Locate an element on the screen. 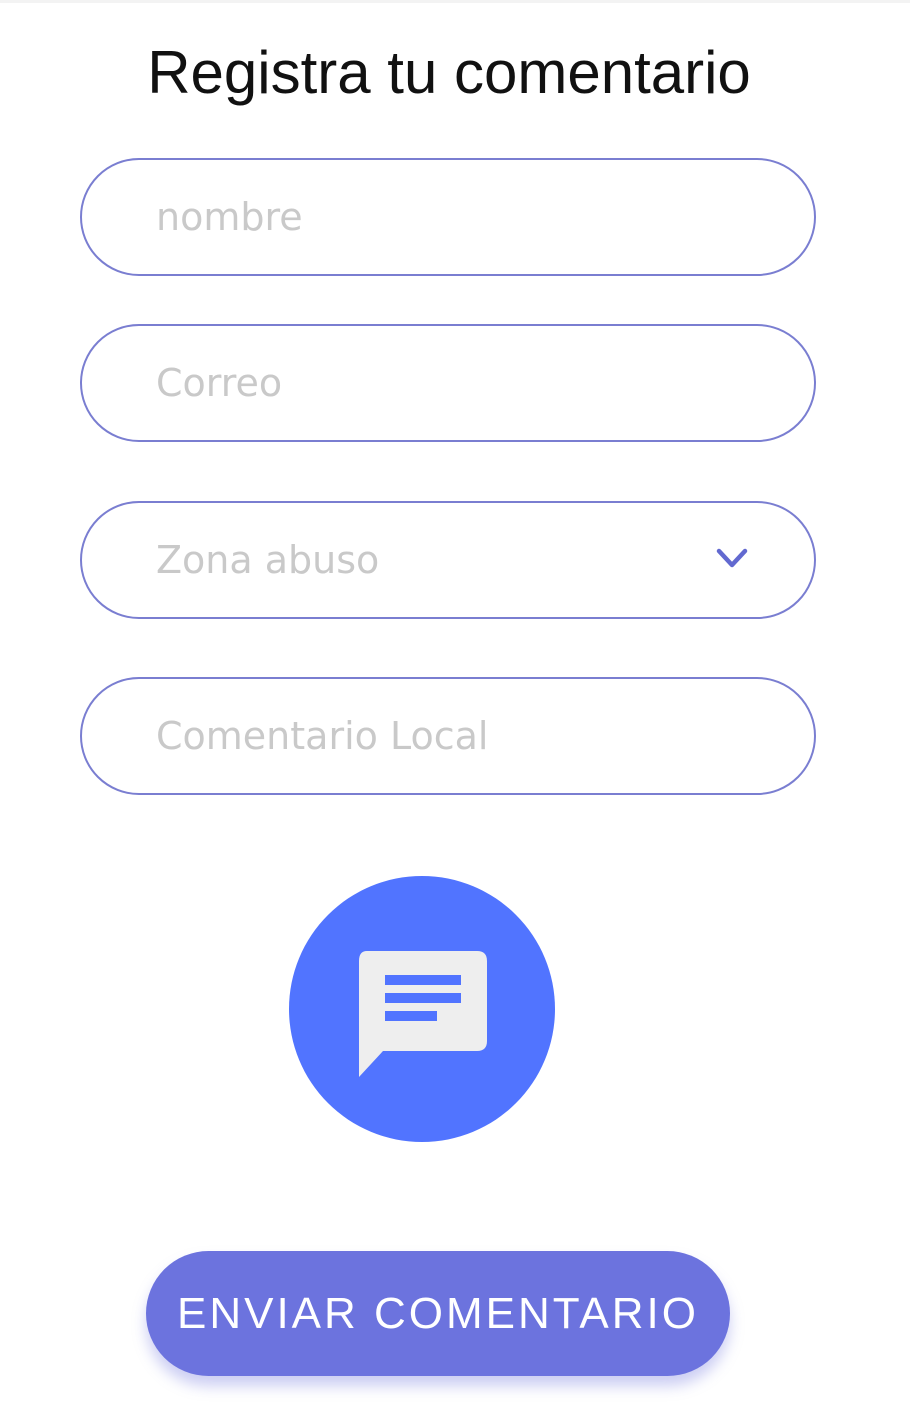 The image size is (910, 1427). name-field-container is located at coordinates (448, 217).